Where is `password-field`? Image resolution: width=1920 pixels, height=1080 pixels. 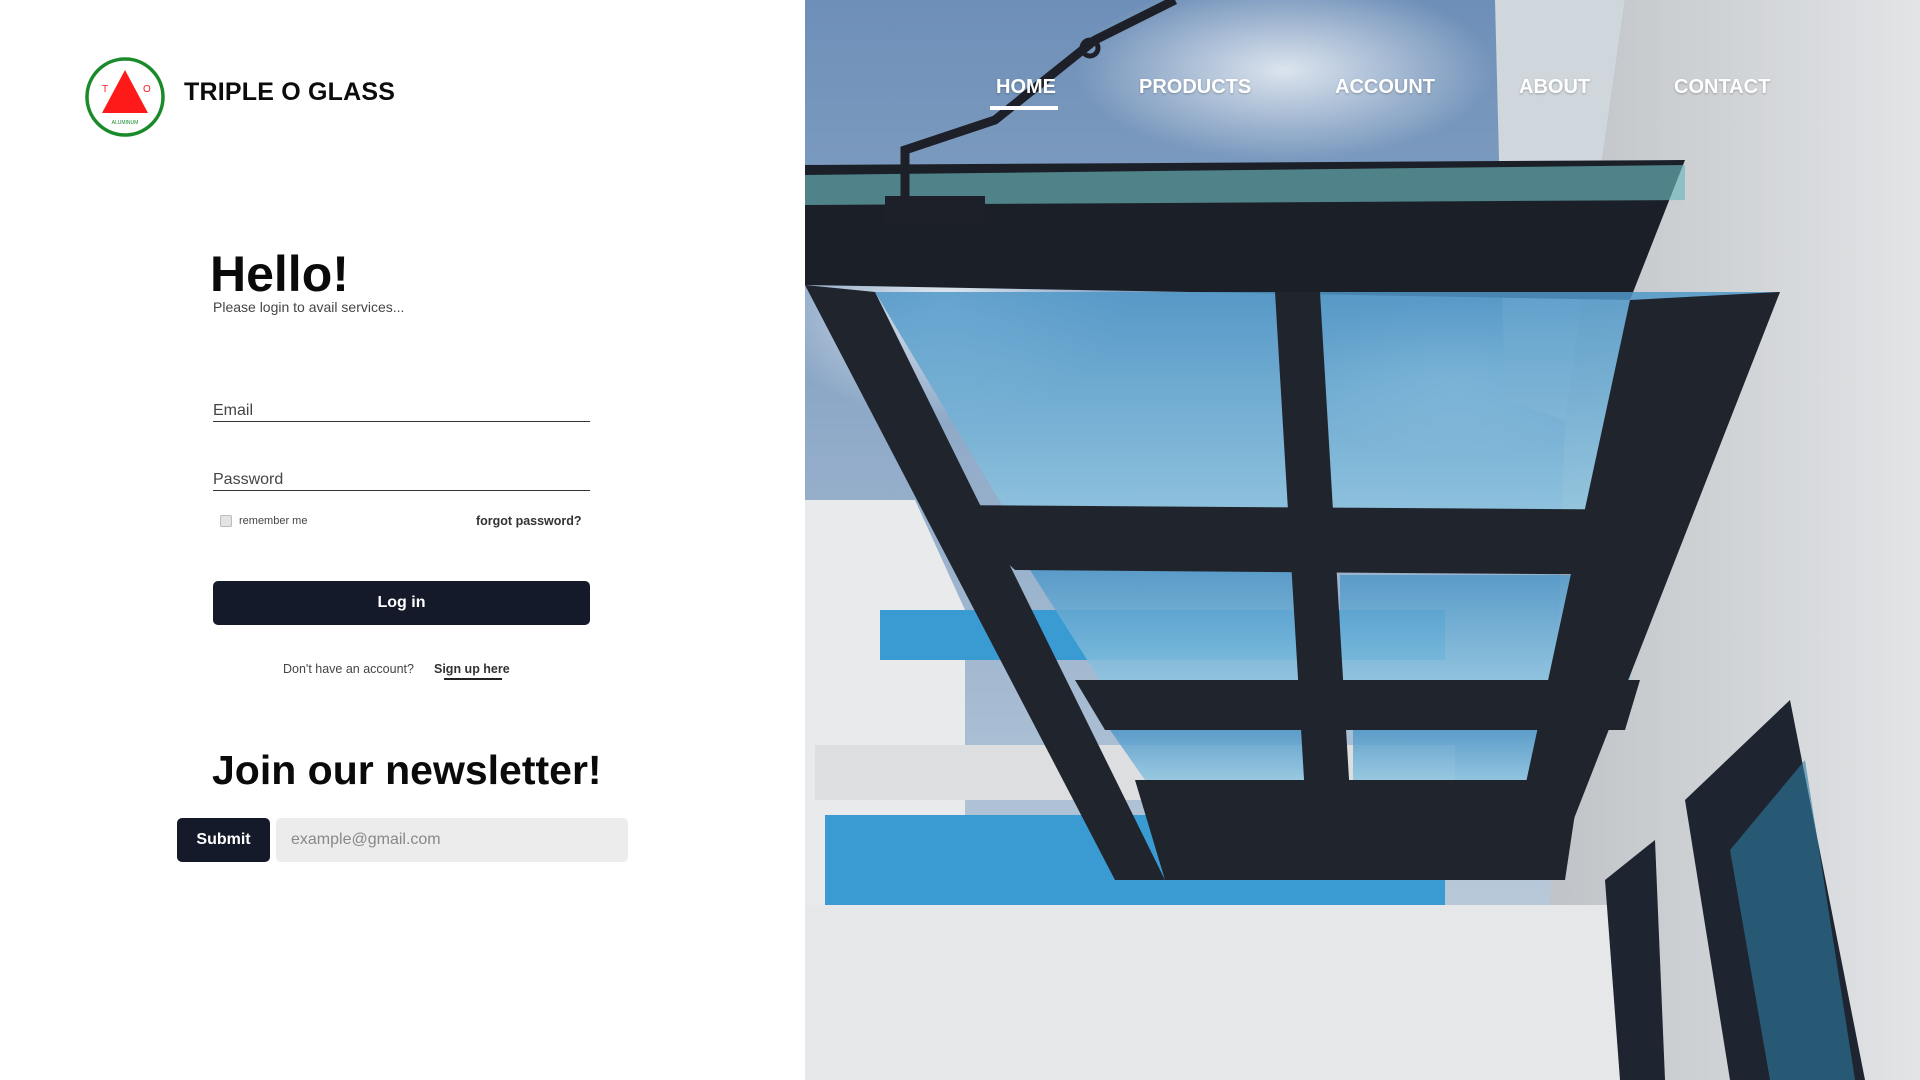 password-field is located at coordinates (401, 475).